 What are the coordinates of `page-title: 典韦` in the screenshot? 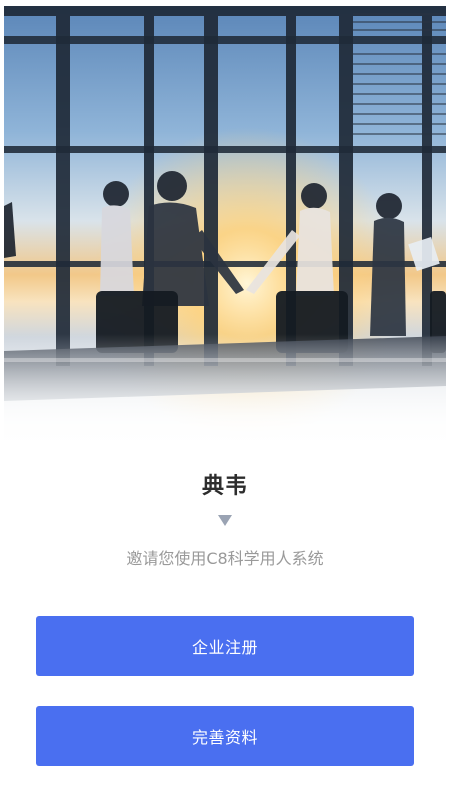 It's located at (224, 486).